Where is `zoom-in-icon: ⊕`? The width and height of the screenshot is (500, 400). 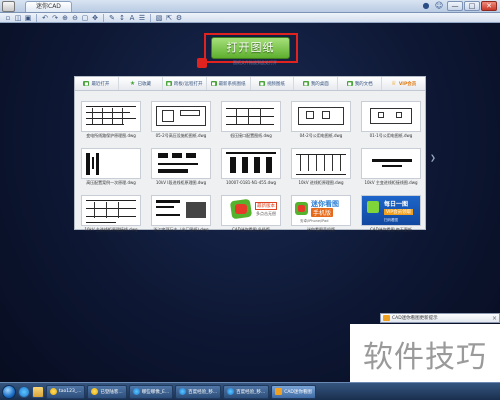
zoom-in-icon: ⊕ is located at coordinates (65, 18).